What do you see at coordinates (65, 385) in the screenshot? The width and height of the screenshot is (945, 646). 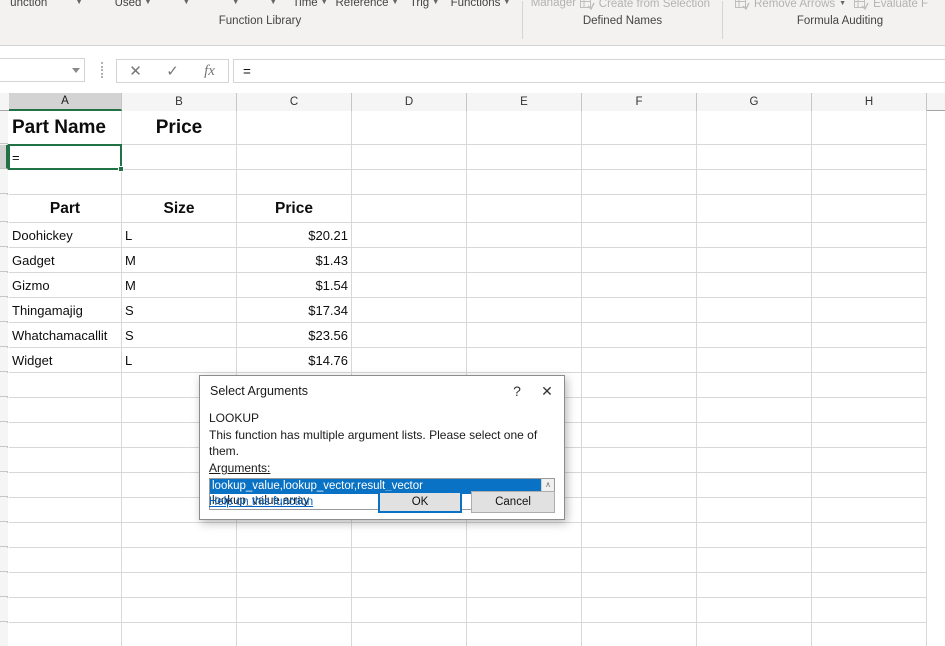 I see `cell-A11` at bounding box center [65, 385].